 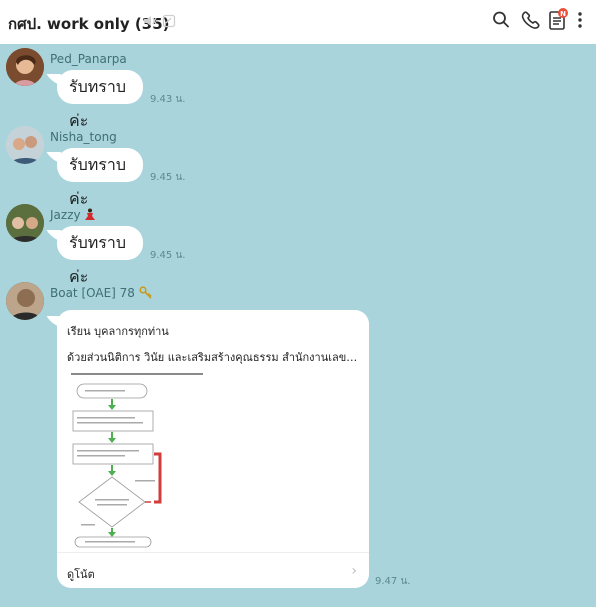 I want to click on sender-name-text: Jazzy, so click(x=65, y=215).